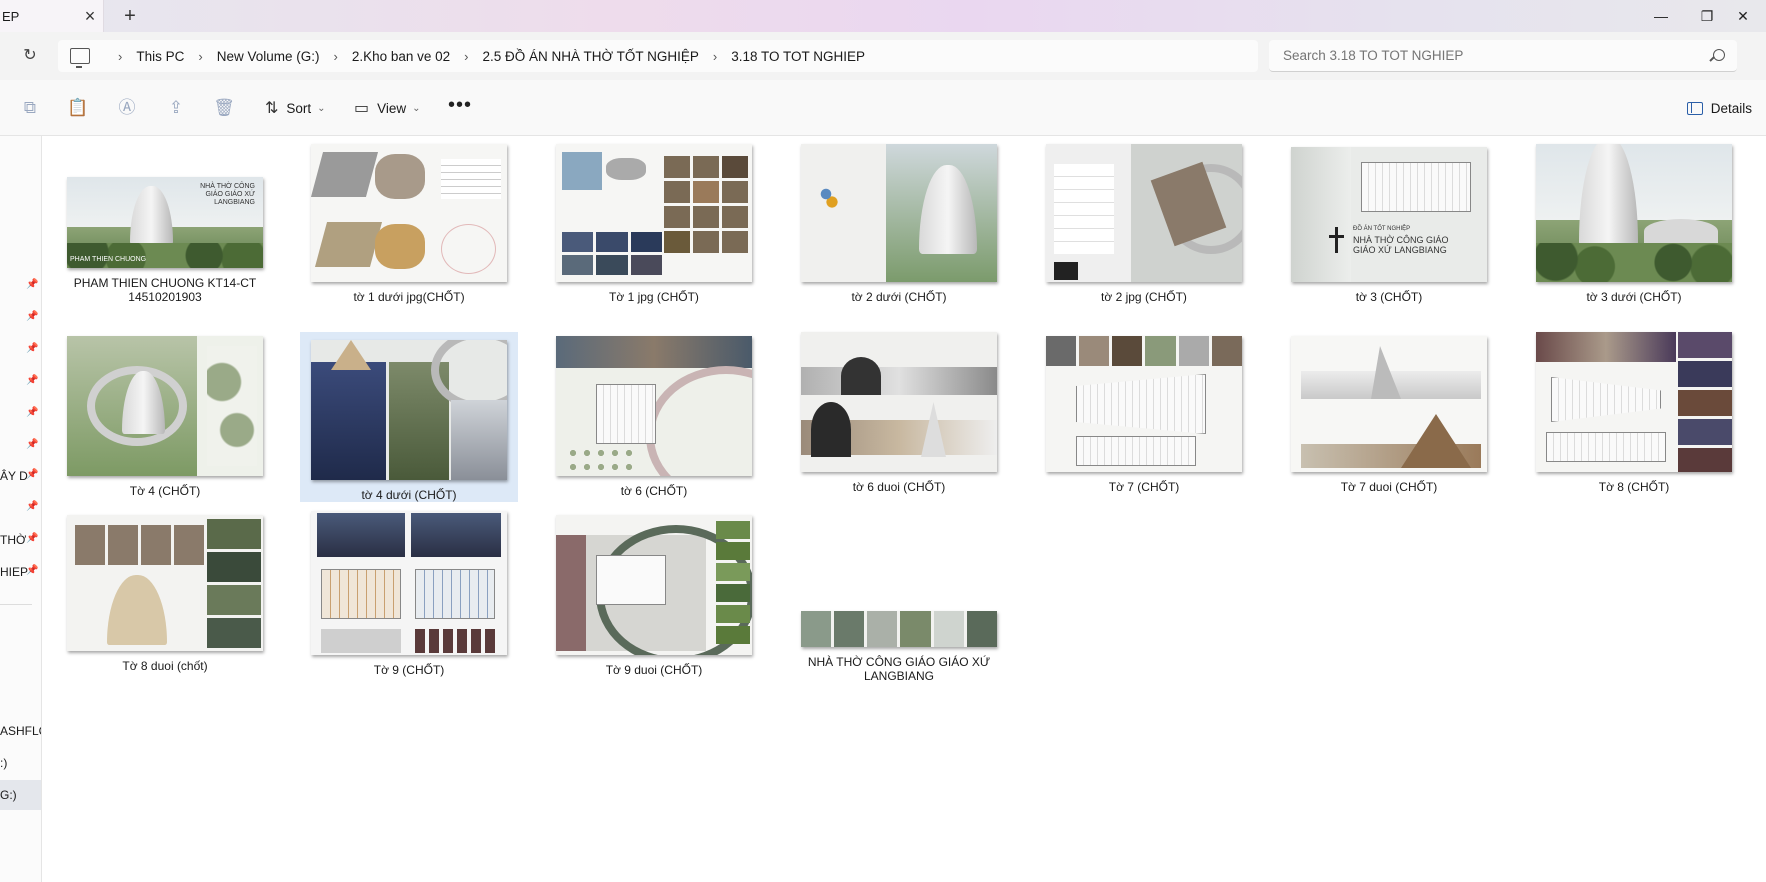 Image resolution: width=1766 pixels, height=882 pixels. What do you see at coordinates (654, 224) in the screenshot?
I see `file-item: Tờ 1 jpg (CHỐT)` at bounding box center [654, 224].